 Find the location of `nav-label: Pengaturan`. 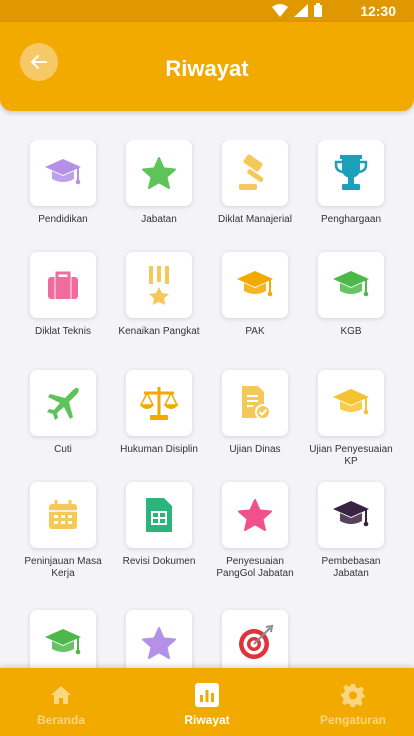

nav-label: Pengaturan is located at coordinates (352, 720).